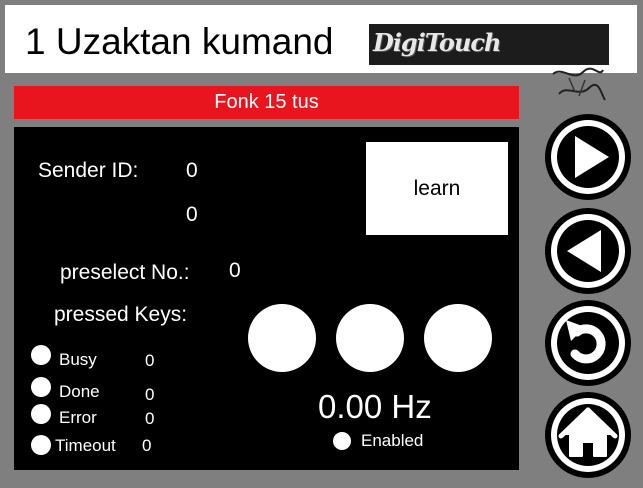 This screenshot has width=643, height=488. I want to click on done-value: 0, so click(150, 394).